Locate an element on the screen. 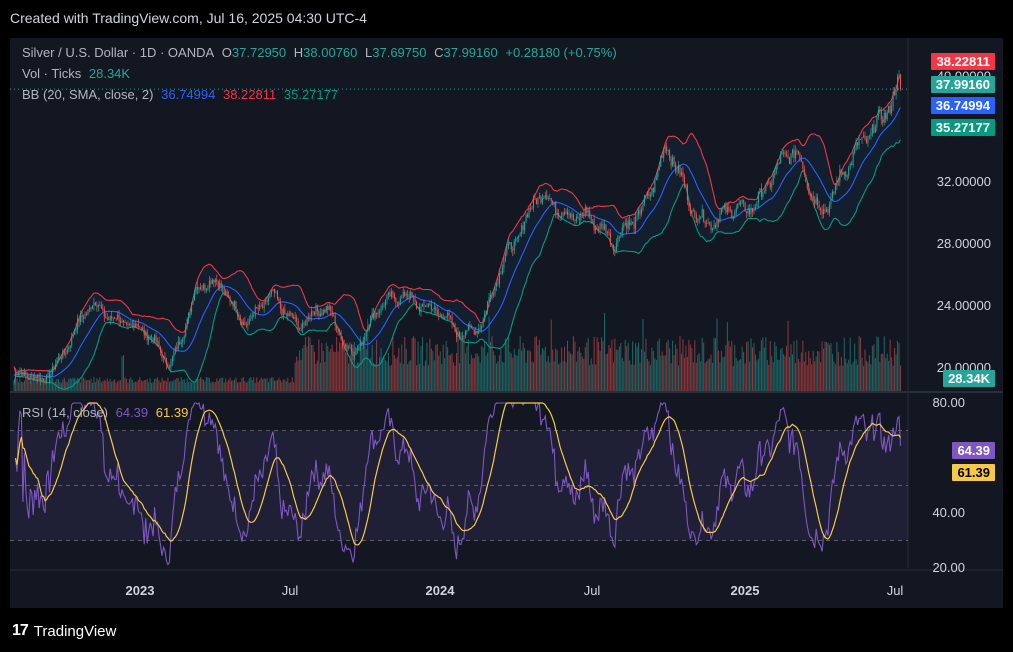 The height and width of the screenshot is (652, 1013). rsi-legend: RSI (14, close) 64.39 61.39 is located at coordinates (107, 412).